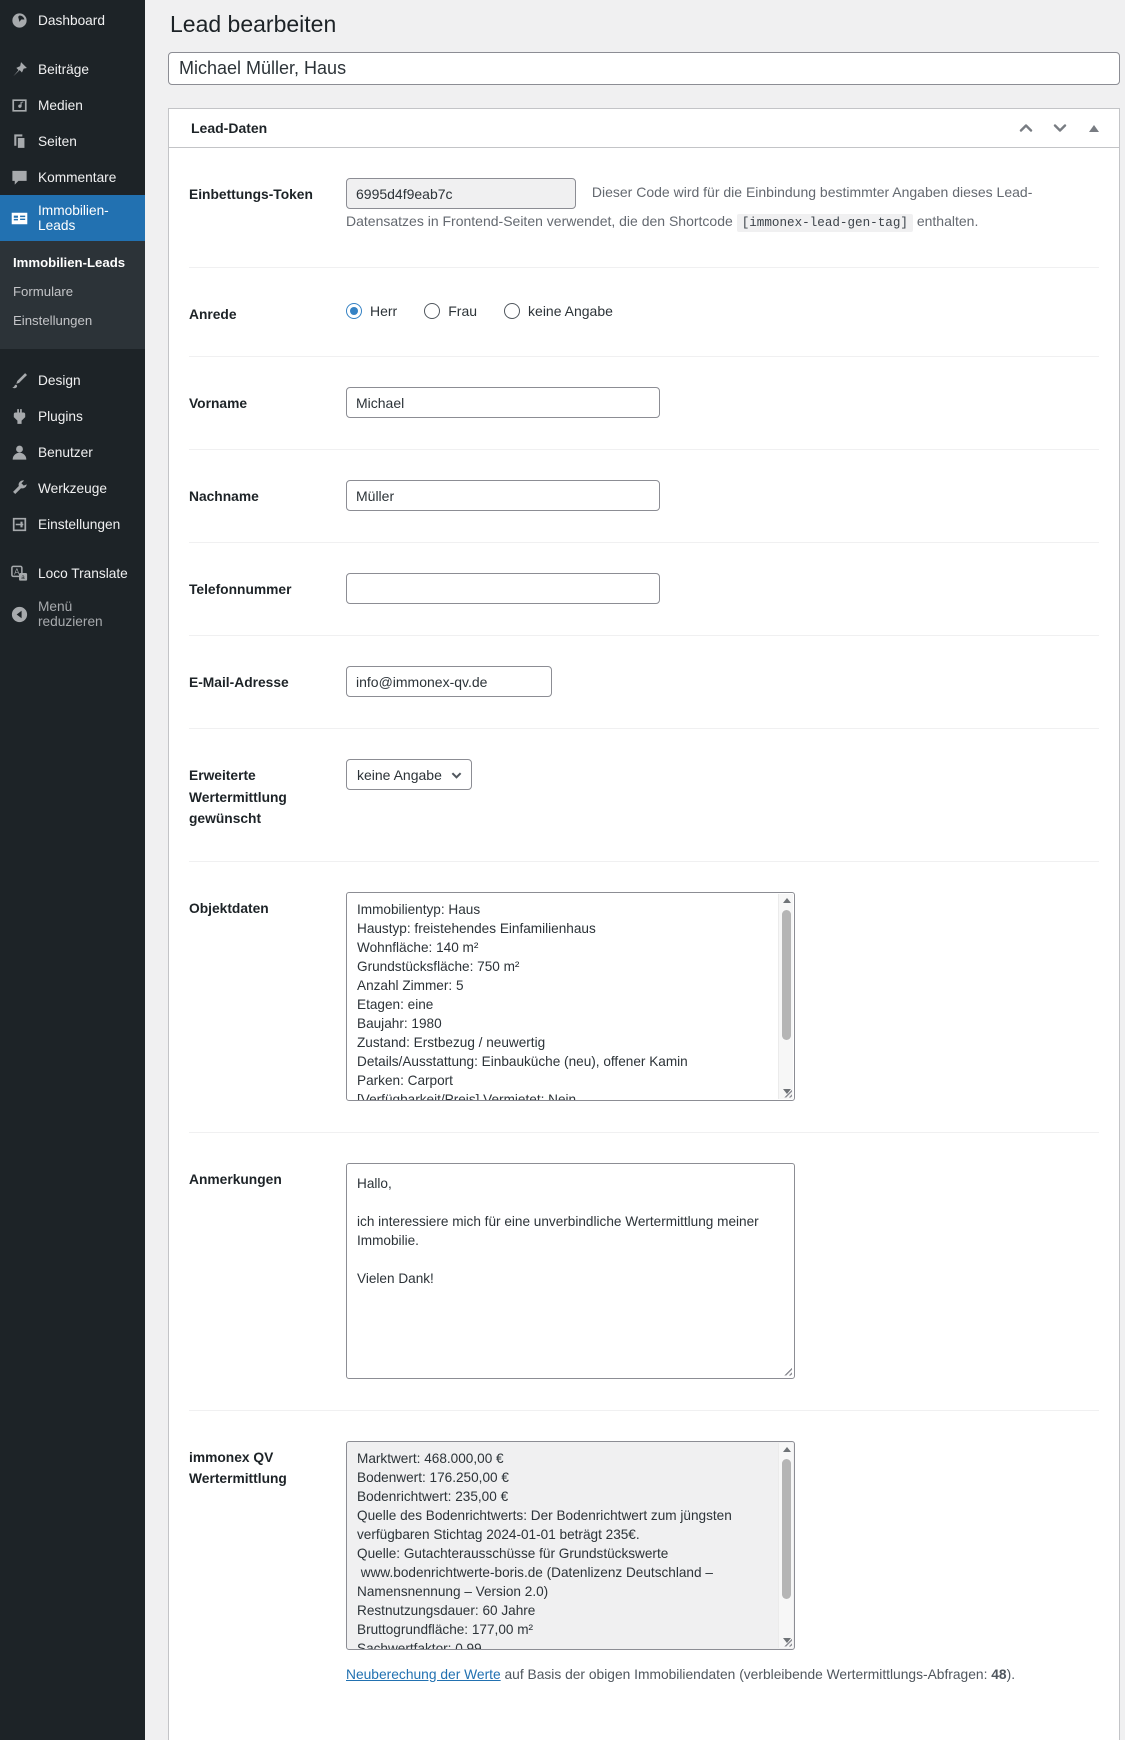 The image size is (1125, 1740). What do you see at coordinates (384, 311) in the screenshot?
I see `radio-label: Herr` at bounding box center [384, 311].